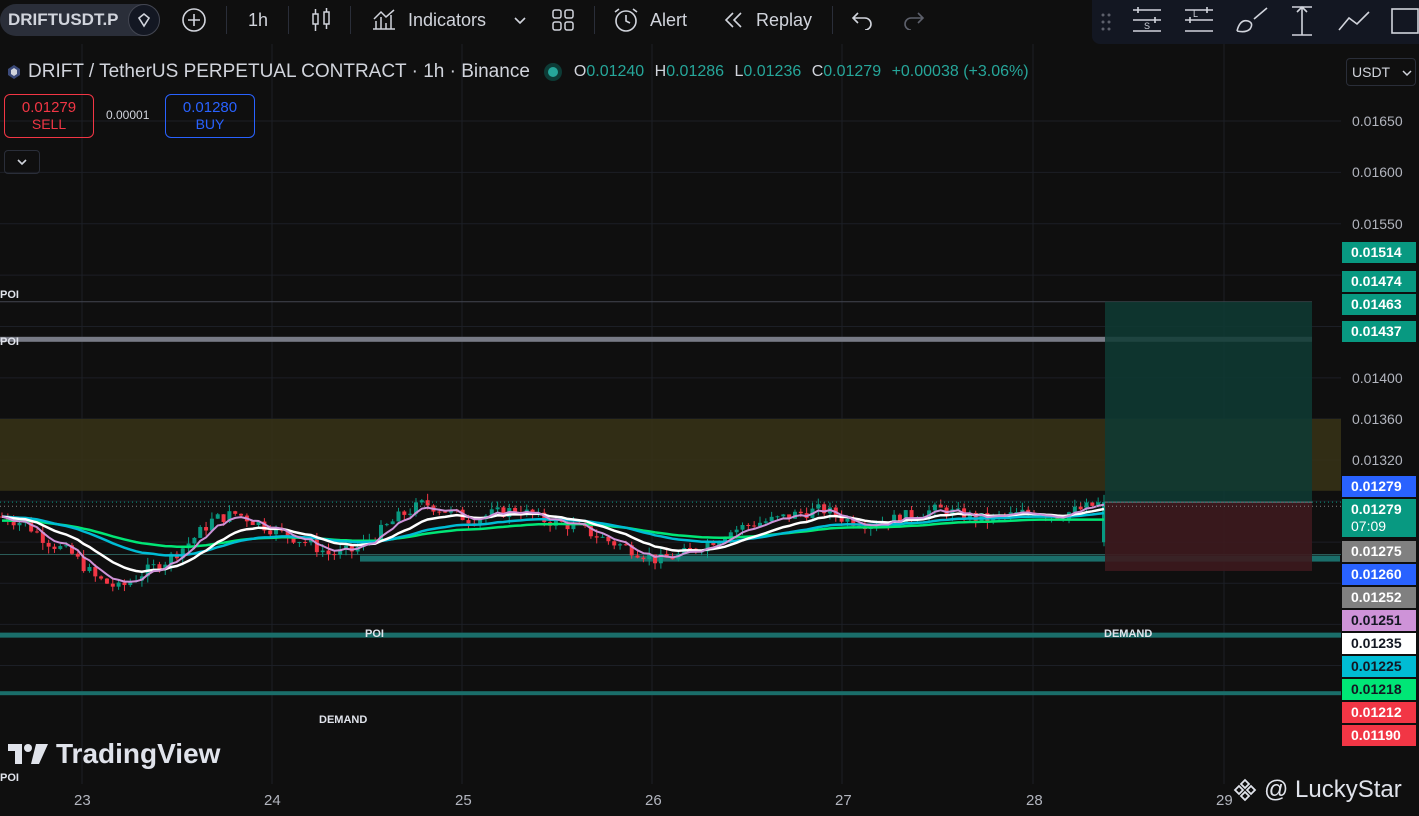 The width and height of the screenshot is (1419, 816). I want to click on moving-average-lines, so click(553, 543).